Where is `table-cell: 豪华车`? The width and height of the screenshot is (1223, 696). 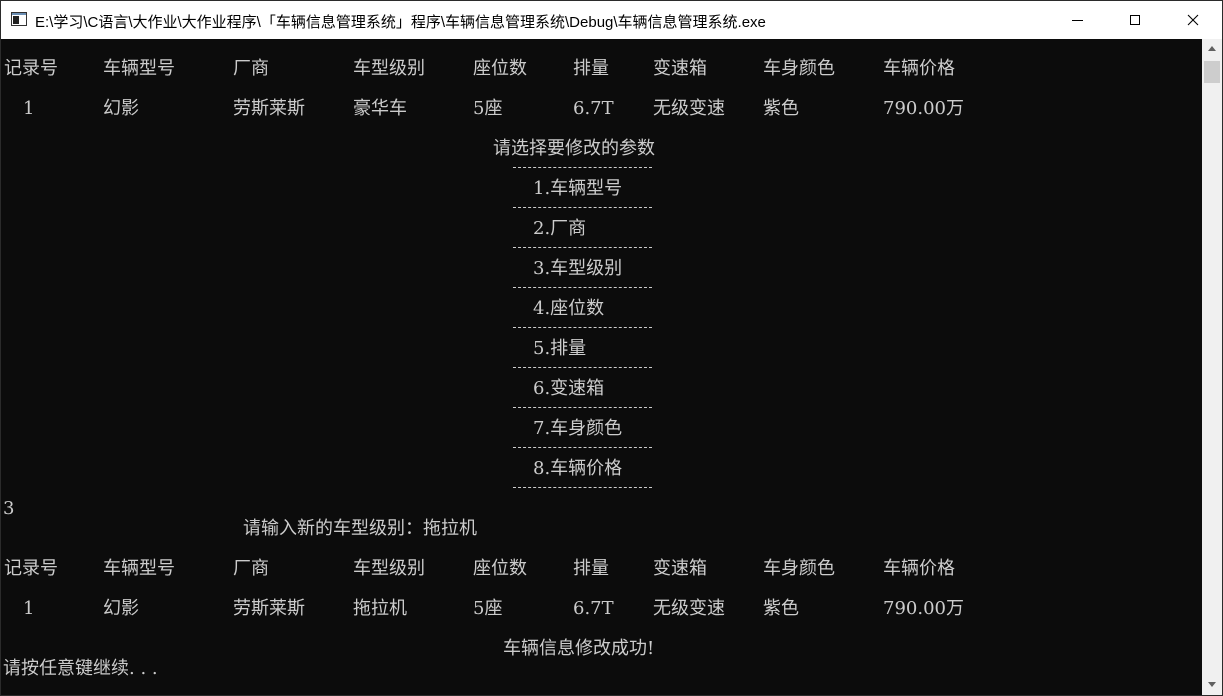 table-cell: 豪华车 is located at coordinates (380, 108).